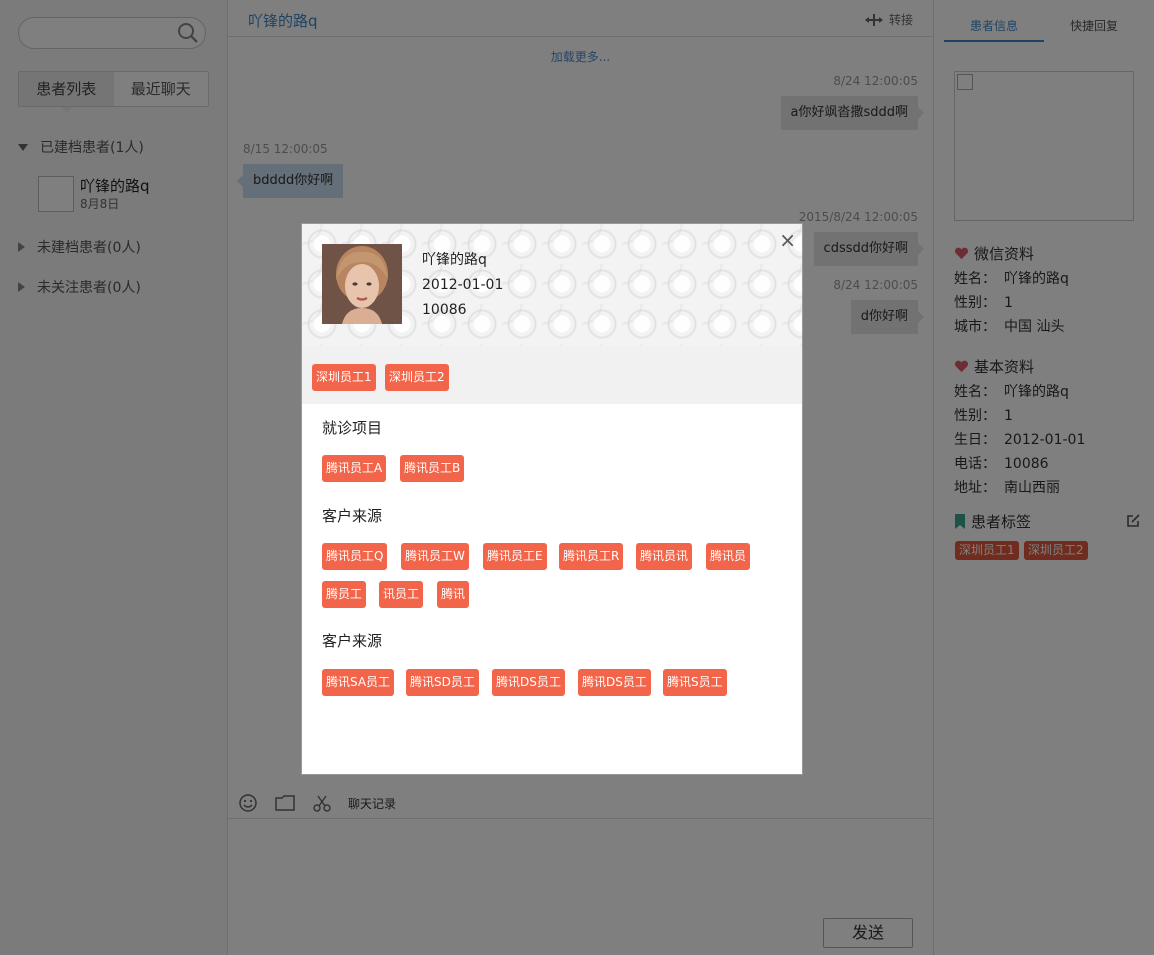 This screenshot has width=1154, height=955. What do you see at coordinates (352, 641) in the screenshot?
I see `section-title-source-2: 客户来源` at bounding box center [352, 641].